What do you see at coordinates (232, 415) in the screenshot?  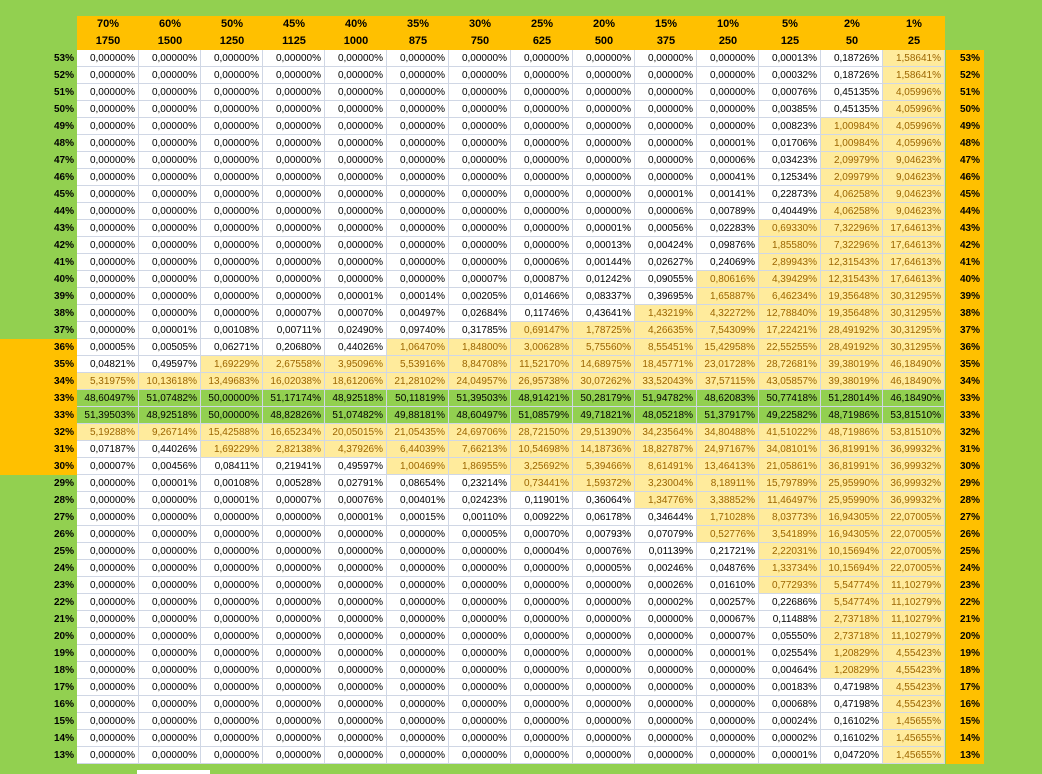 I see `table-cell: 50,00000%` at bounding box center [232, 415].